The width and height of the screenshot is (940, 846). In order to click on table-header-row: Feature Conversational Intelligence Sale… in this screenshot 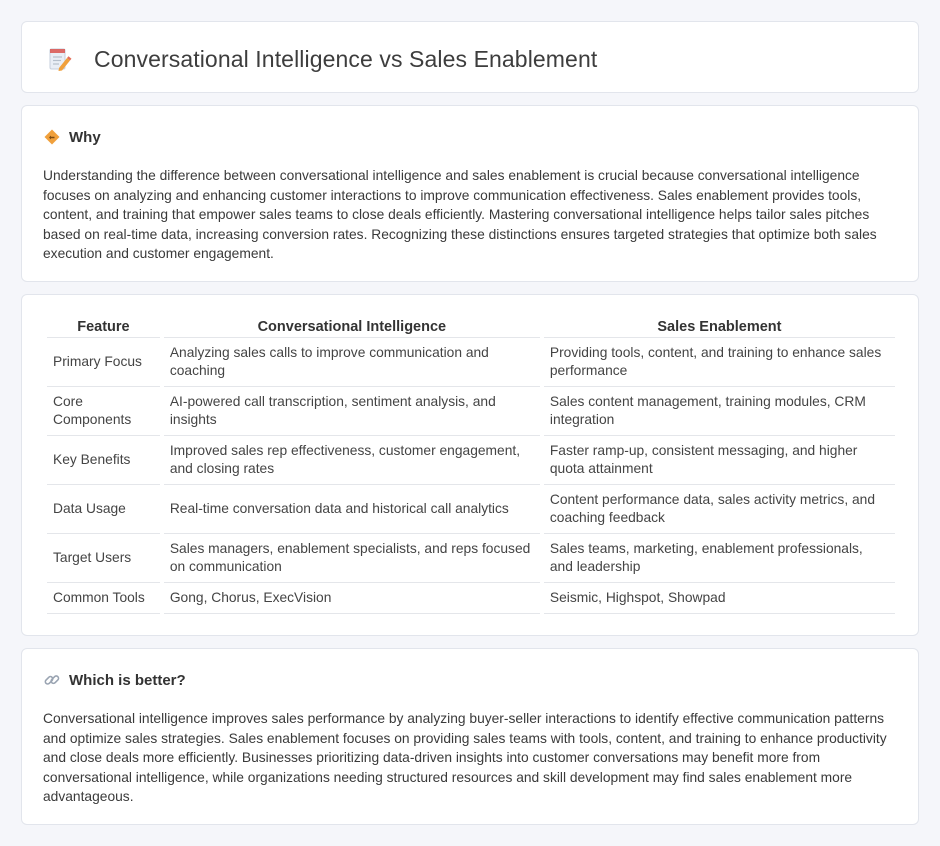, I will do `click(471, 327)`.